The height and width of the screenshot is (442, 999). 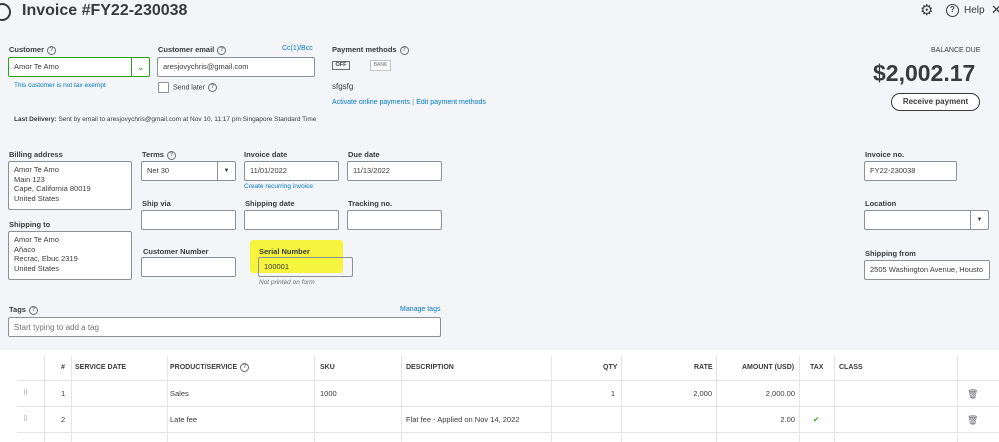 I want to click on location-label: Location, so click(x=881, y=203).